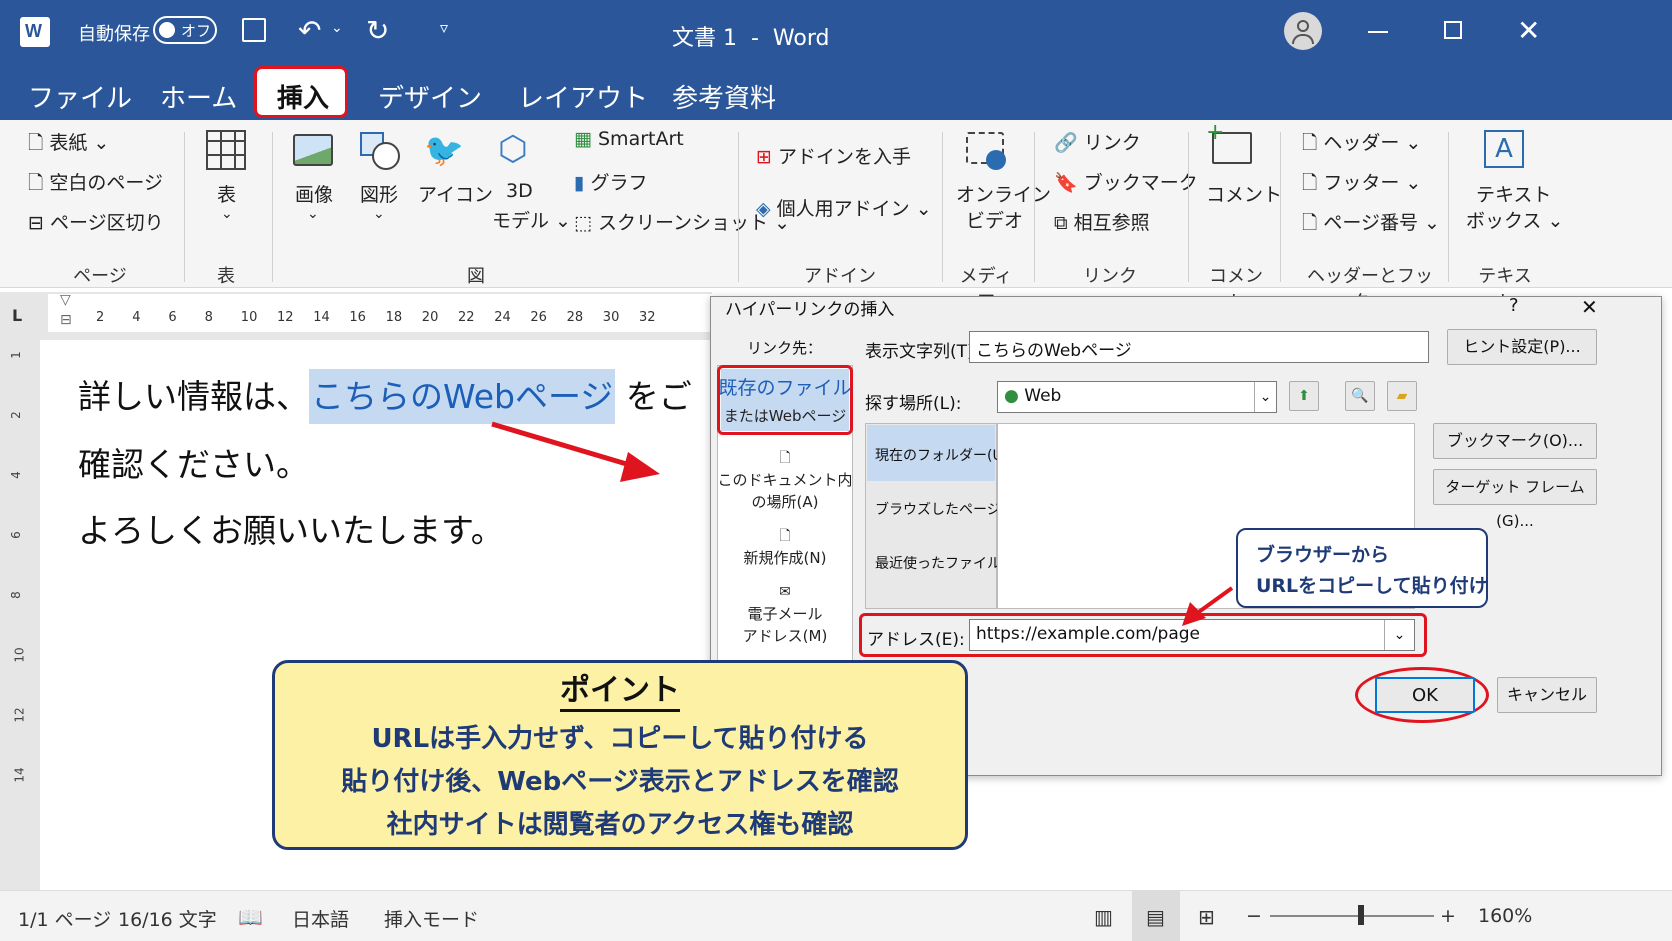 Image resolution: width=1672 pixels, height=941 pixels. Describe the element at coordinates (658, 396) in the screenshot. I see `doc-text: をご` at that location.